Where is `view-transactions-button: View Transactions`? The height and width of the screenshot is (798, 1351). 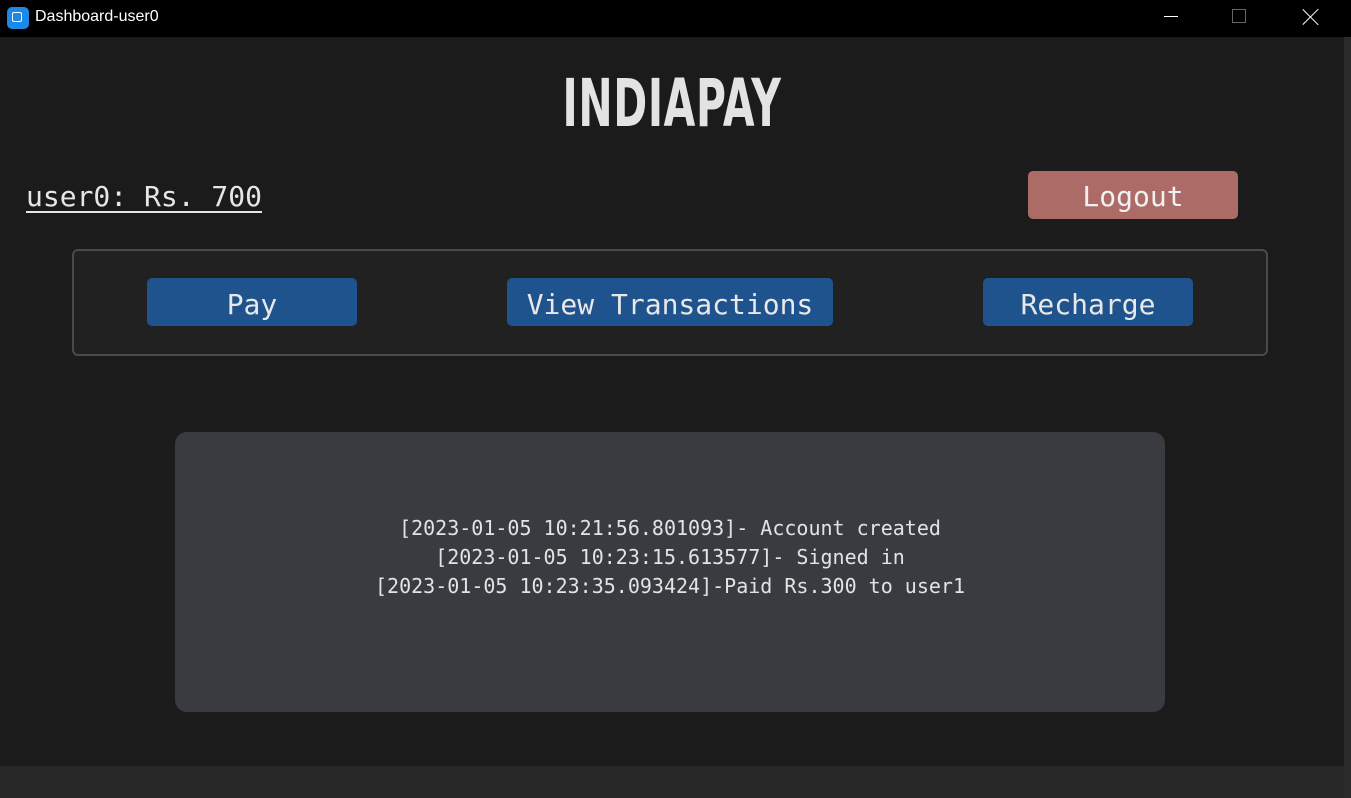 view-transactions-button: View Transactions is located at coordinates (670, 302).